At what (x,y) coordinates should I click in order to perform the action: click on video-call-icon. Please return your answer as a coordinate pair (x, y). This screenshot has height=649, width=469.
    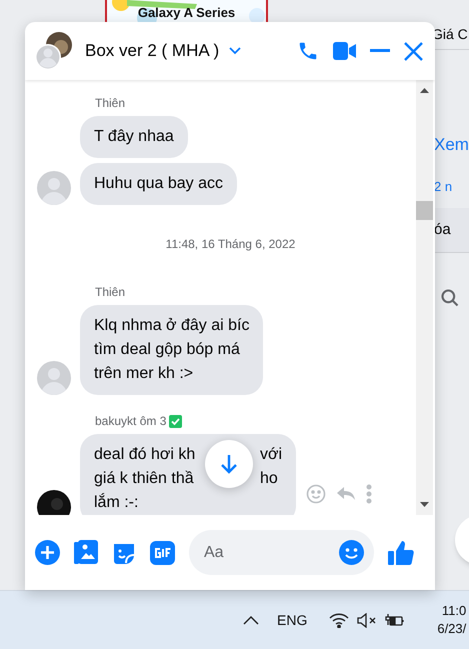
    Looking at the image, I should click on (344, 51).